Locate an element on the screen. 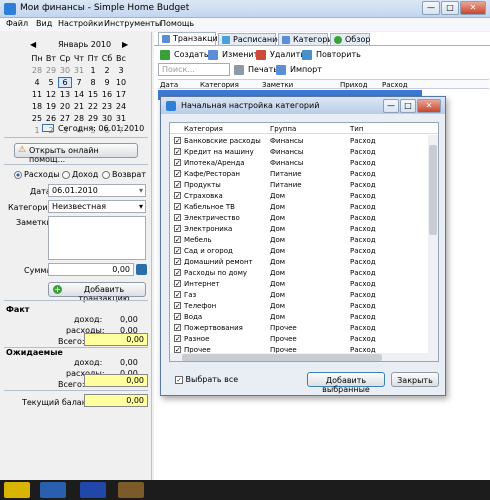 This screenshot has width=490, height=500. category-row: ✓ Продукты Питание Расход is located at coordinates (299, 185).